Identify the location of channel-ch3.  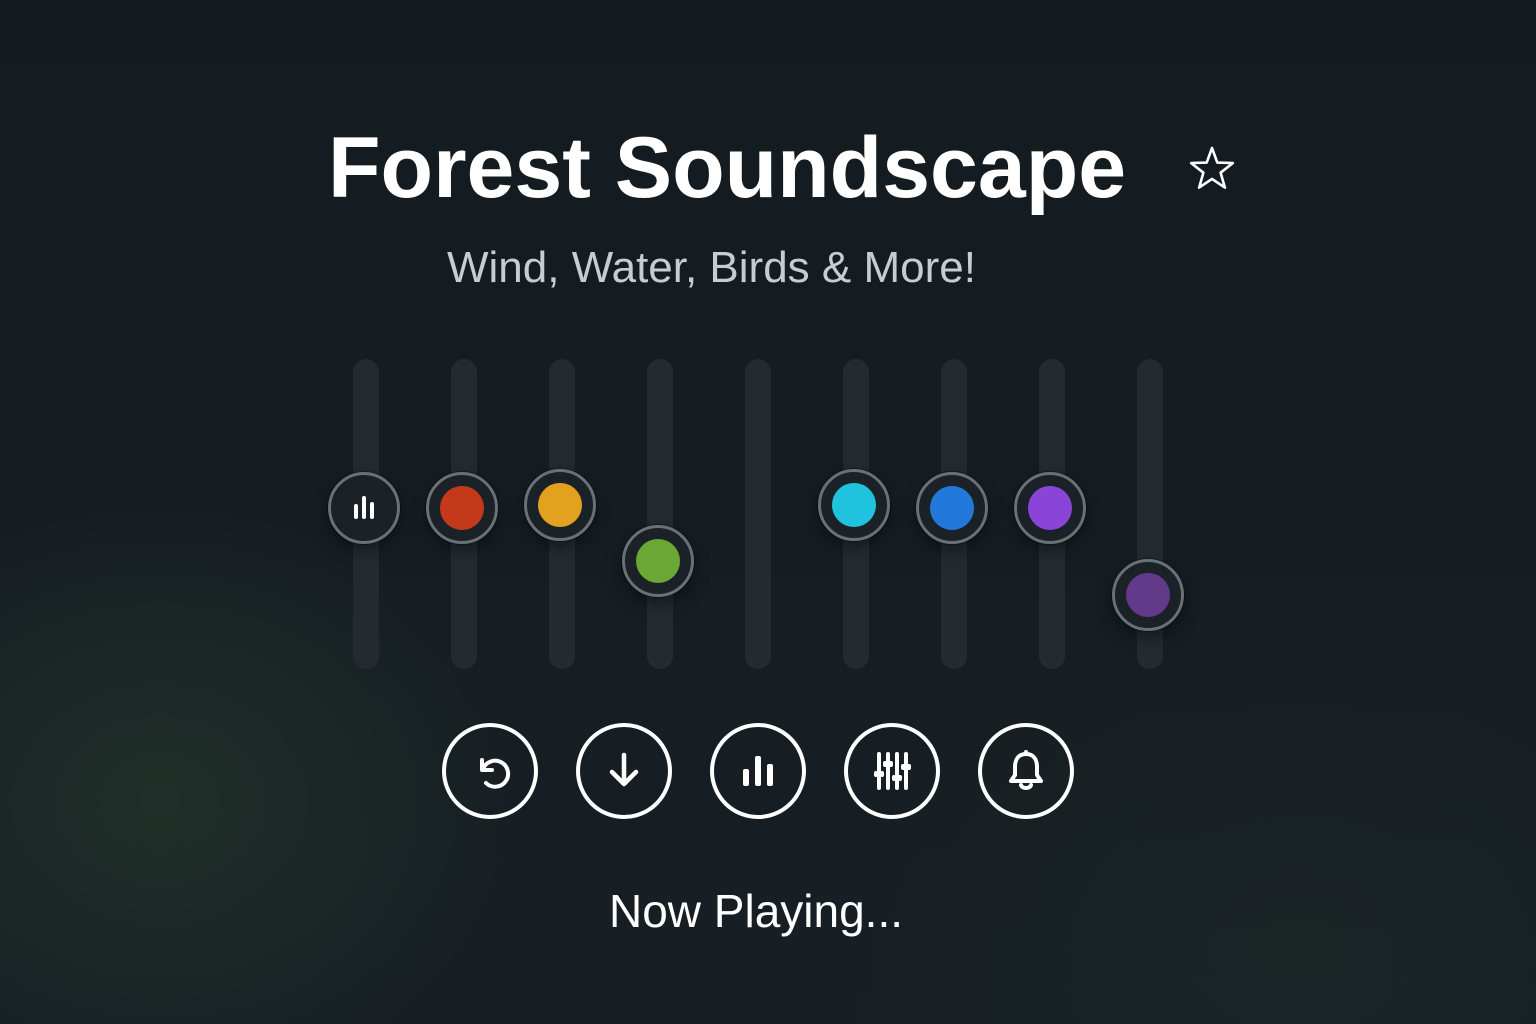
(562, 511).